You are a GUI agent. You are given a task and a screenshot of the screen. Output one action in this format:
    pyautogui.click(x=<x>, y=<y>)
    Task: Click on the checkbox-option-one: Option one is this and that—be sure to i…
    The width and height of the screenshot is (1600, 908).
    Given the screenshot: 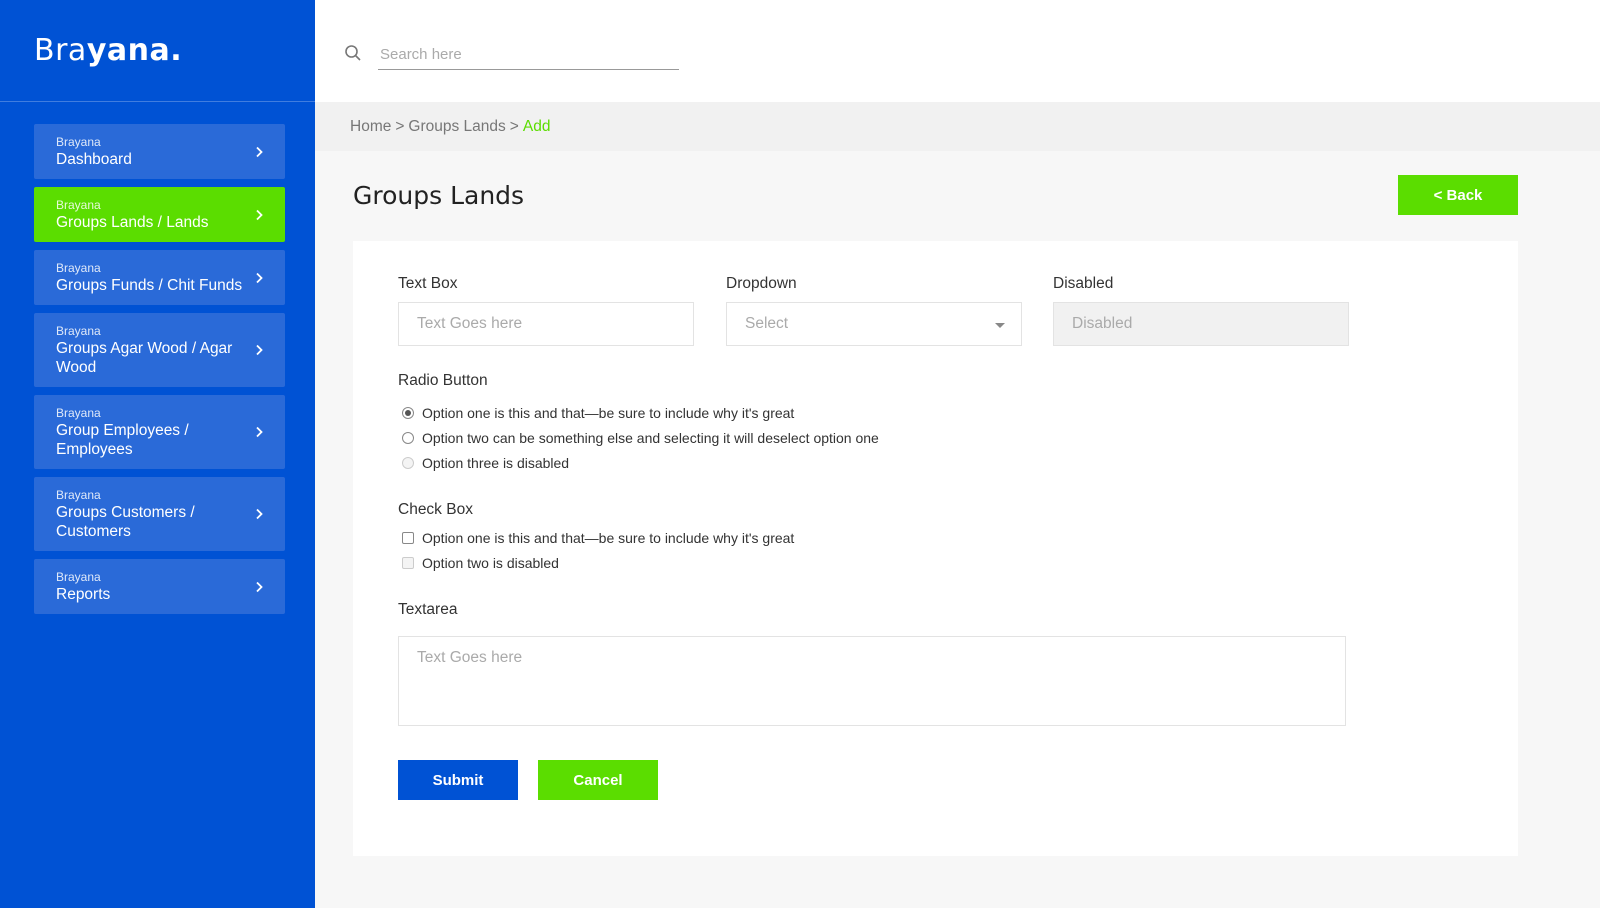 What is the action you would take?
    pyautogui.click(x=598, y=538)
    